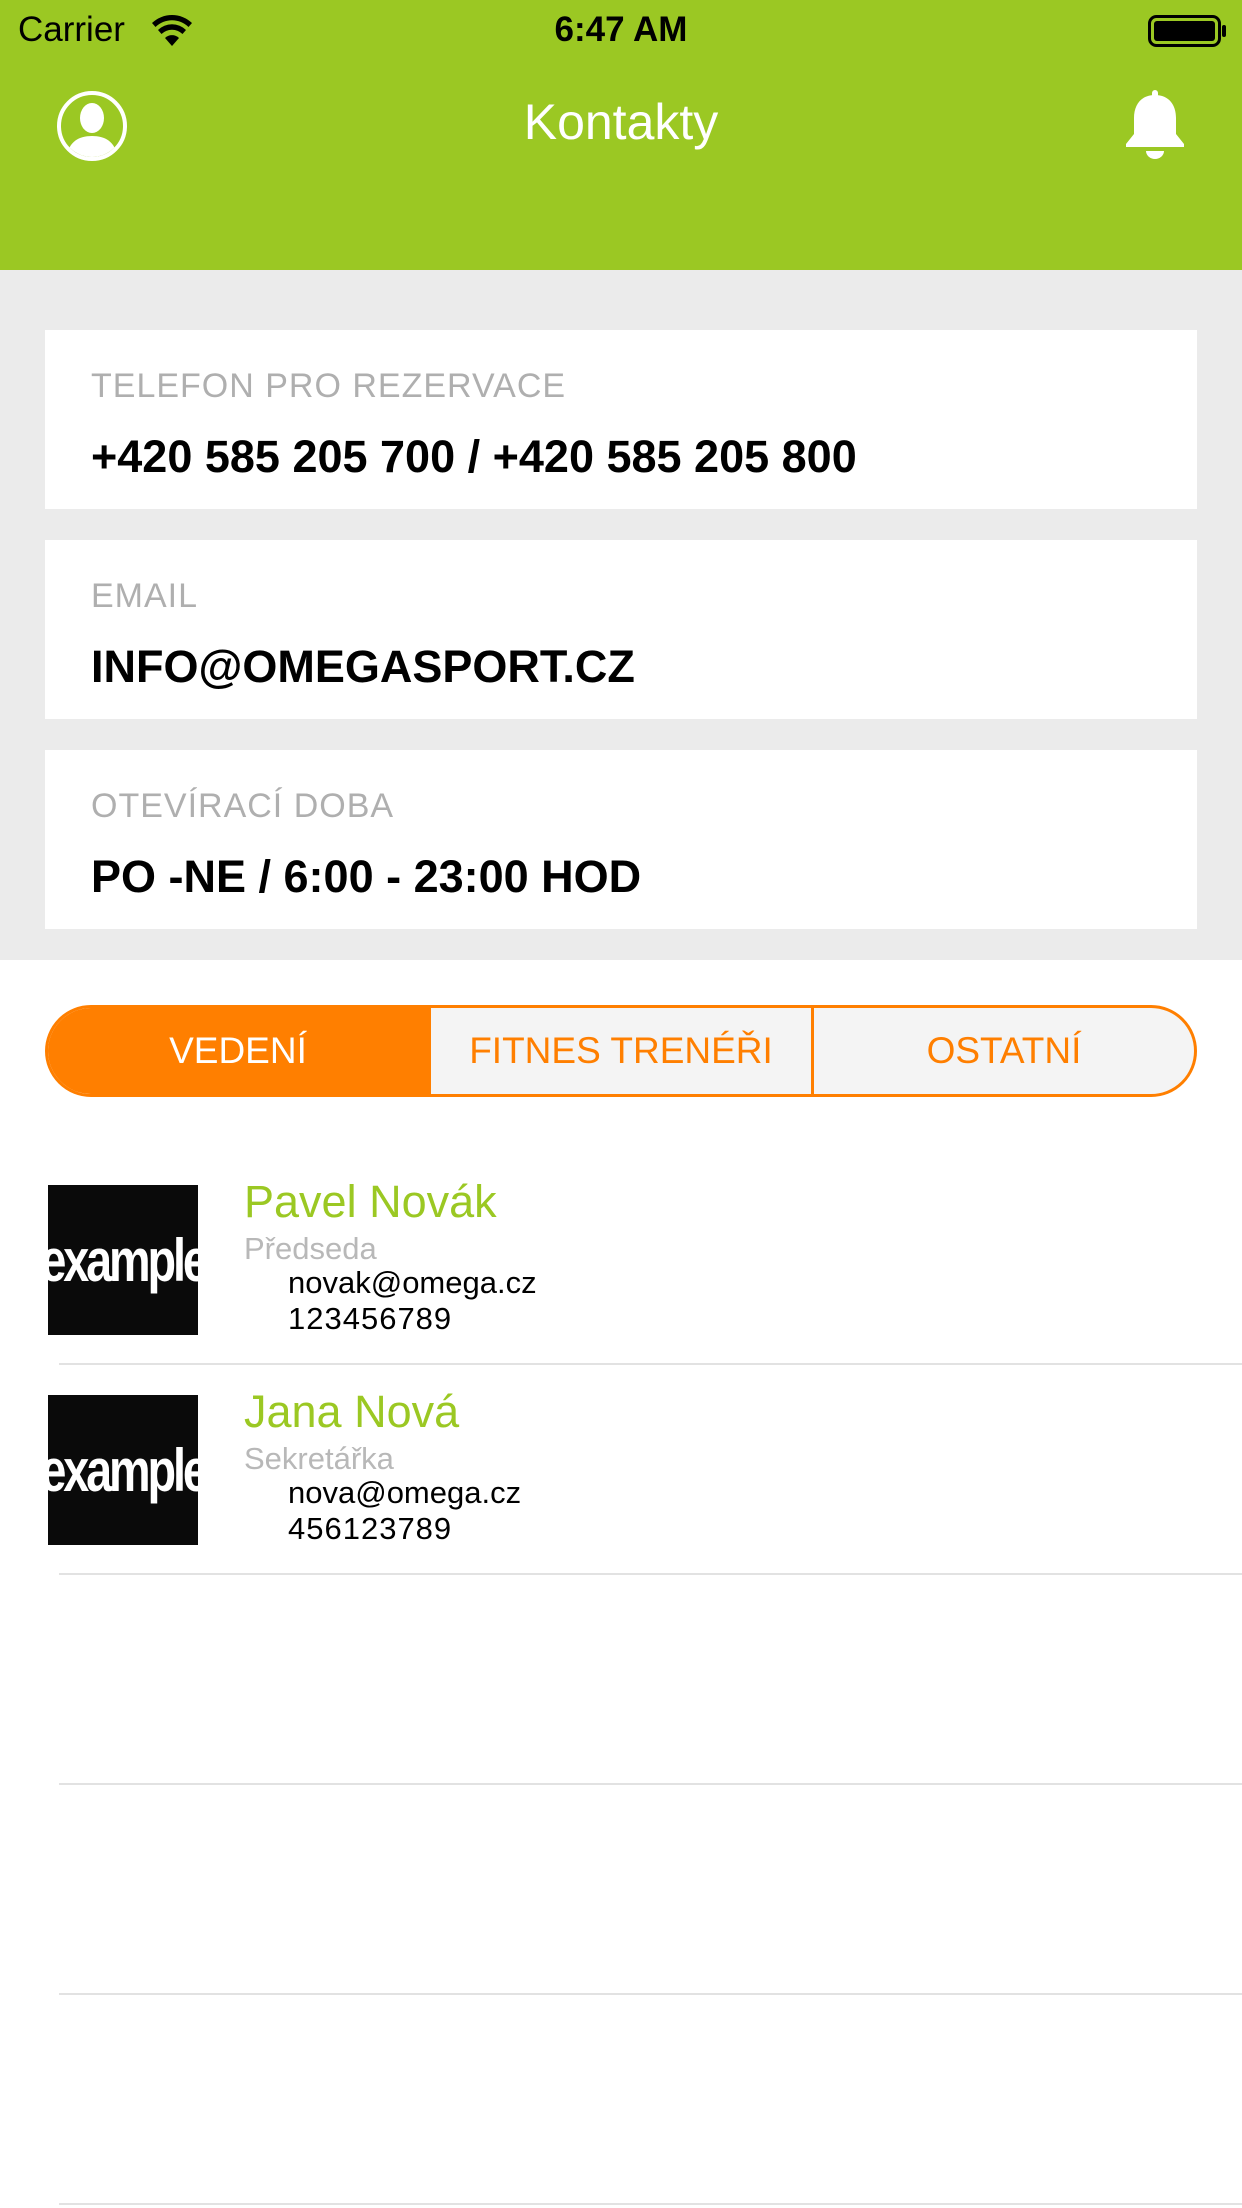 The width and height of the screenshot is (1242, 2208). What do you see at coordinates (650, 2204) in the screenshot?
I see `row-divider` at bounding box center [650, 2204].